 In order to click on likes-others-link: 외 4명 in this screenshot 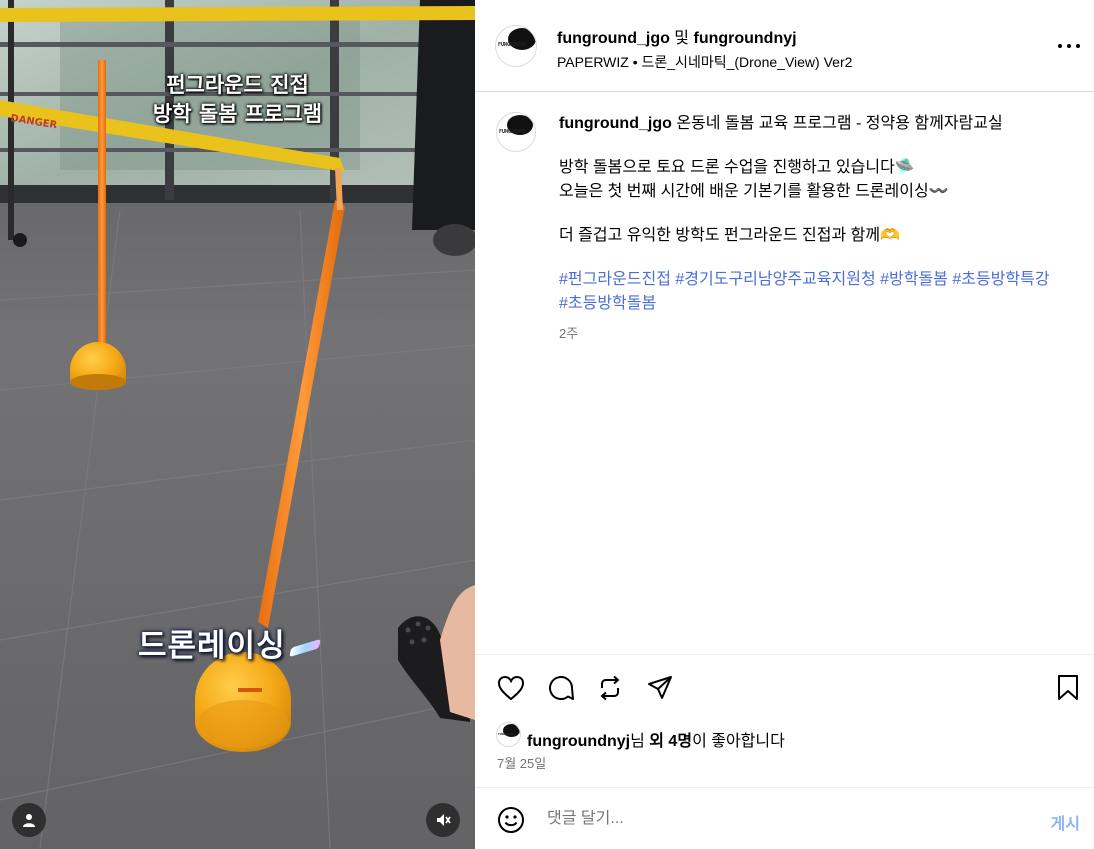, I will do `click(670, 741)`.